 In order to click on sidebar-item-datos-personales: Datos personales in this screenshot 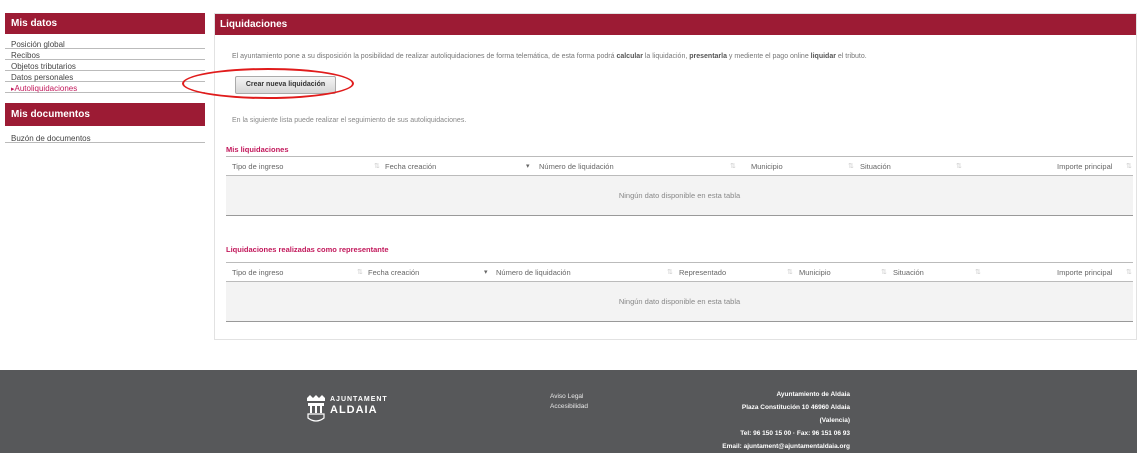, I will do `click(105, 76)`.